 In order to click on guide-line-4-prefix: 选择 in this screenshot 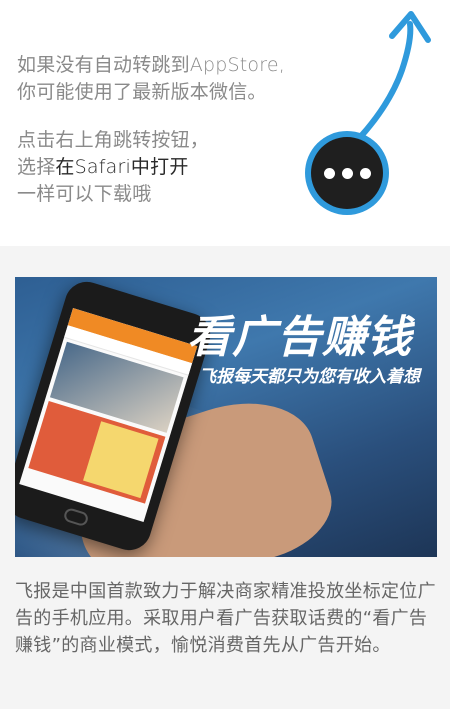, I will do `click(36, 167)`.